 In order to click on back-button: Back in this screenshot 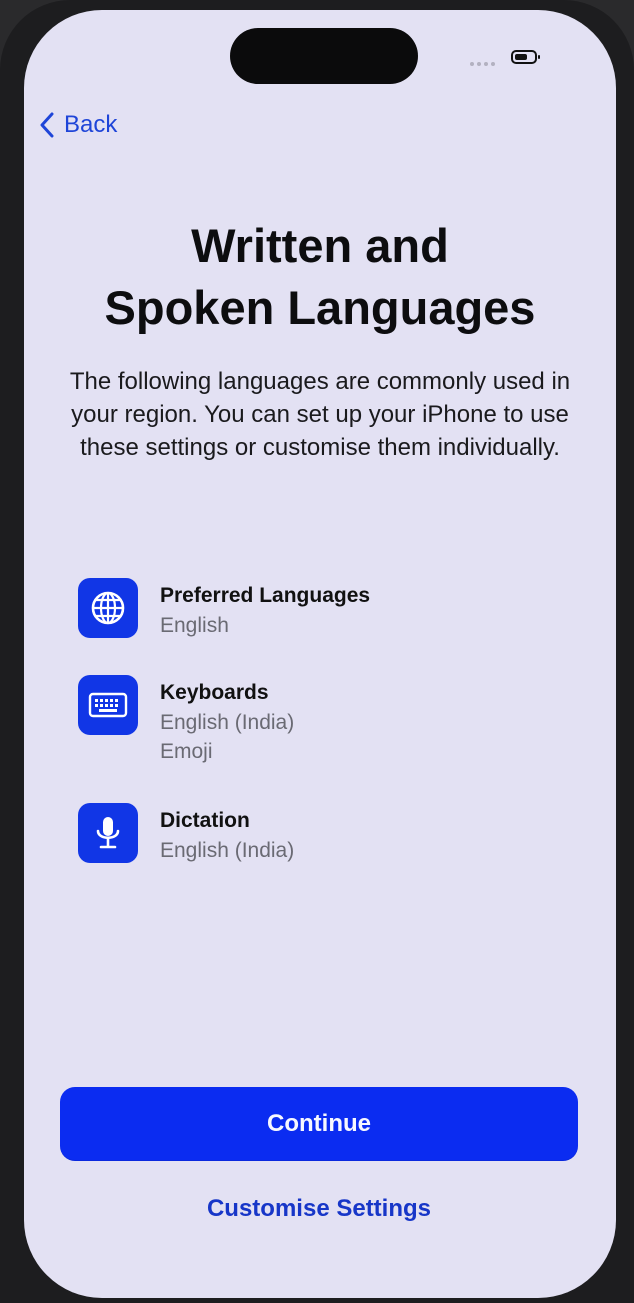, I will do `click(77, 125)`.